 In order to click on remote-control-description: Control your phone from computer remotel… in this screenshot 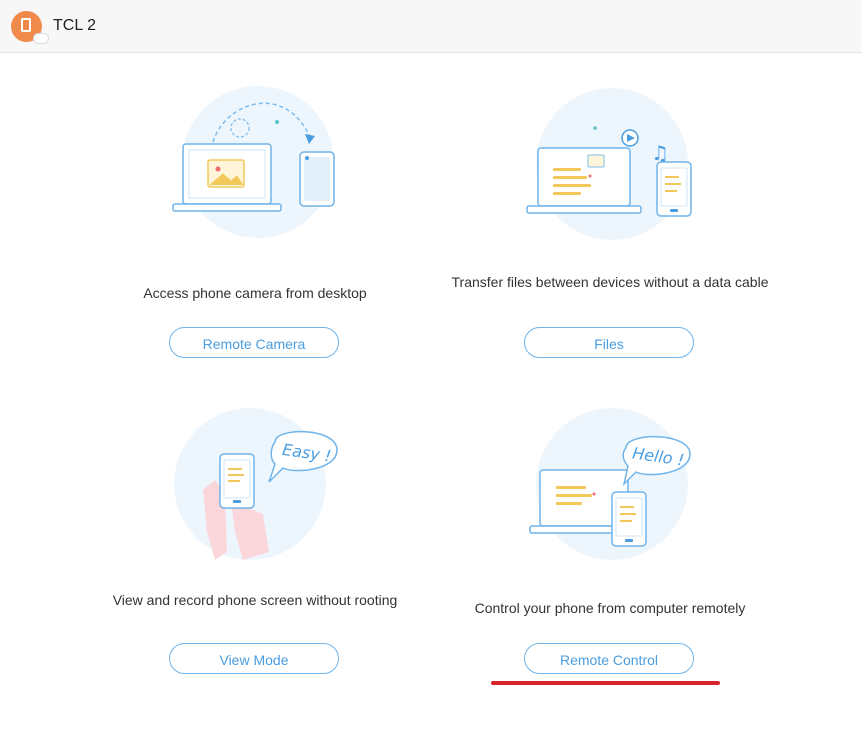, I will do `click(610, 608)`.